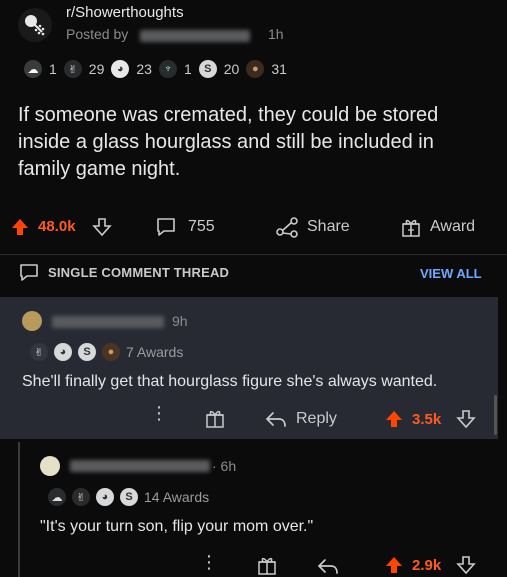 The width and height of the screenshot is (507, 577). Describe the element at coordinates (453, 226) in the screenshot. I see `award-label: Award` at that location.